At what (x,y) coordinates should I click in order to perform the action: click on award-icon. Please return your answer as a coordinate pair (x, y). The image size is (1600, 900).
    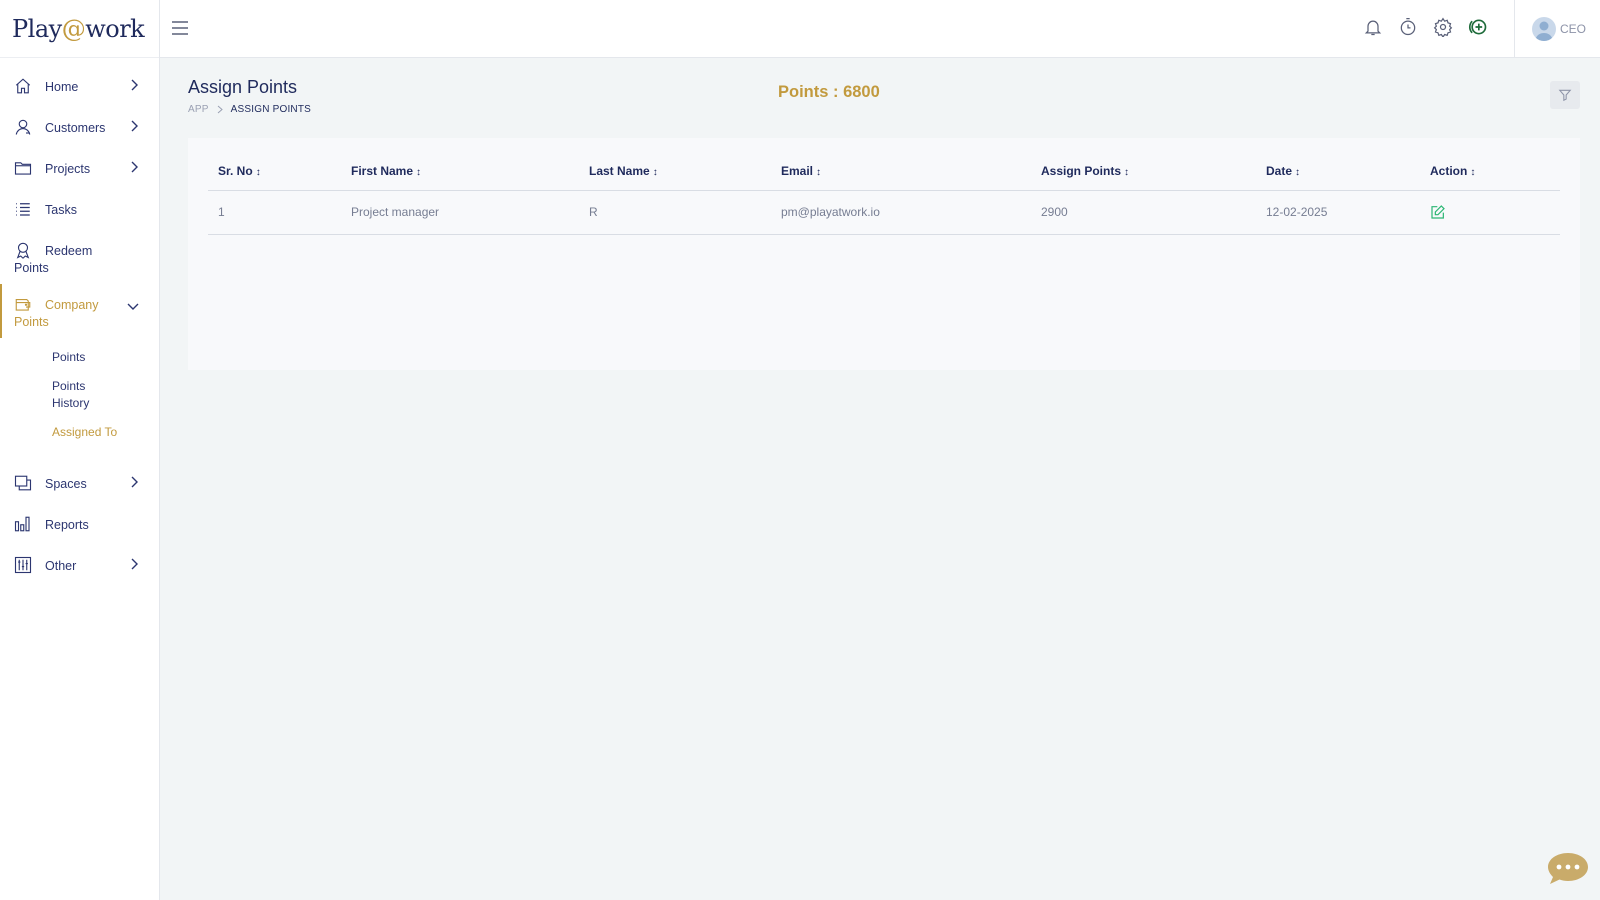
    Looking at the image, I should click on (23, 250).